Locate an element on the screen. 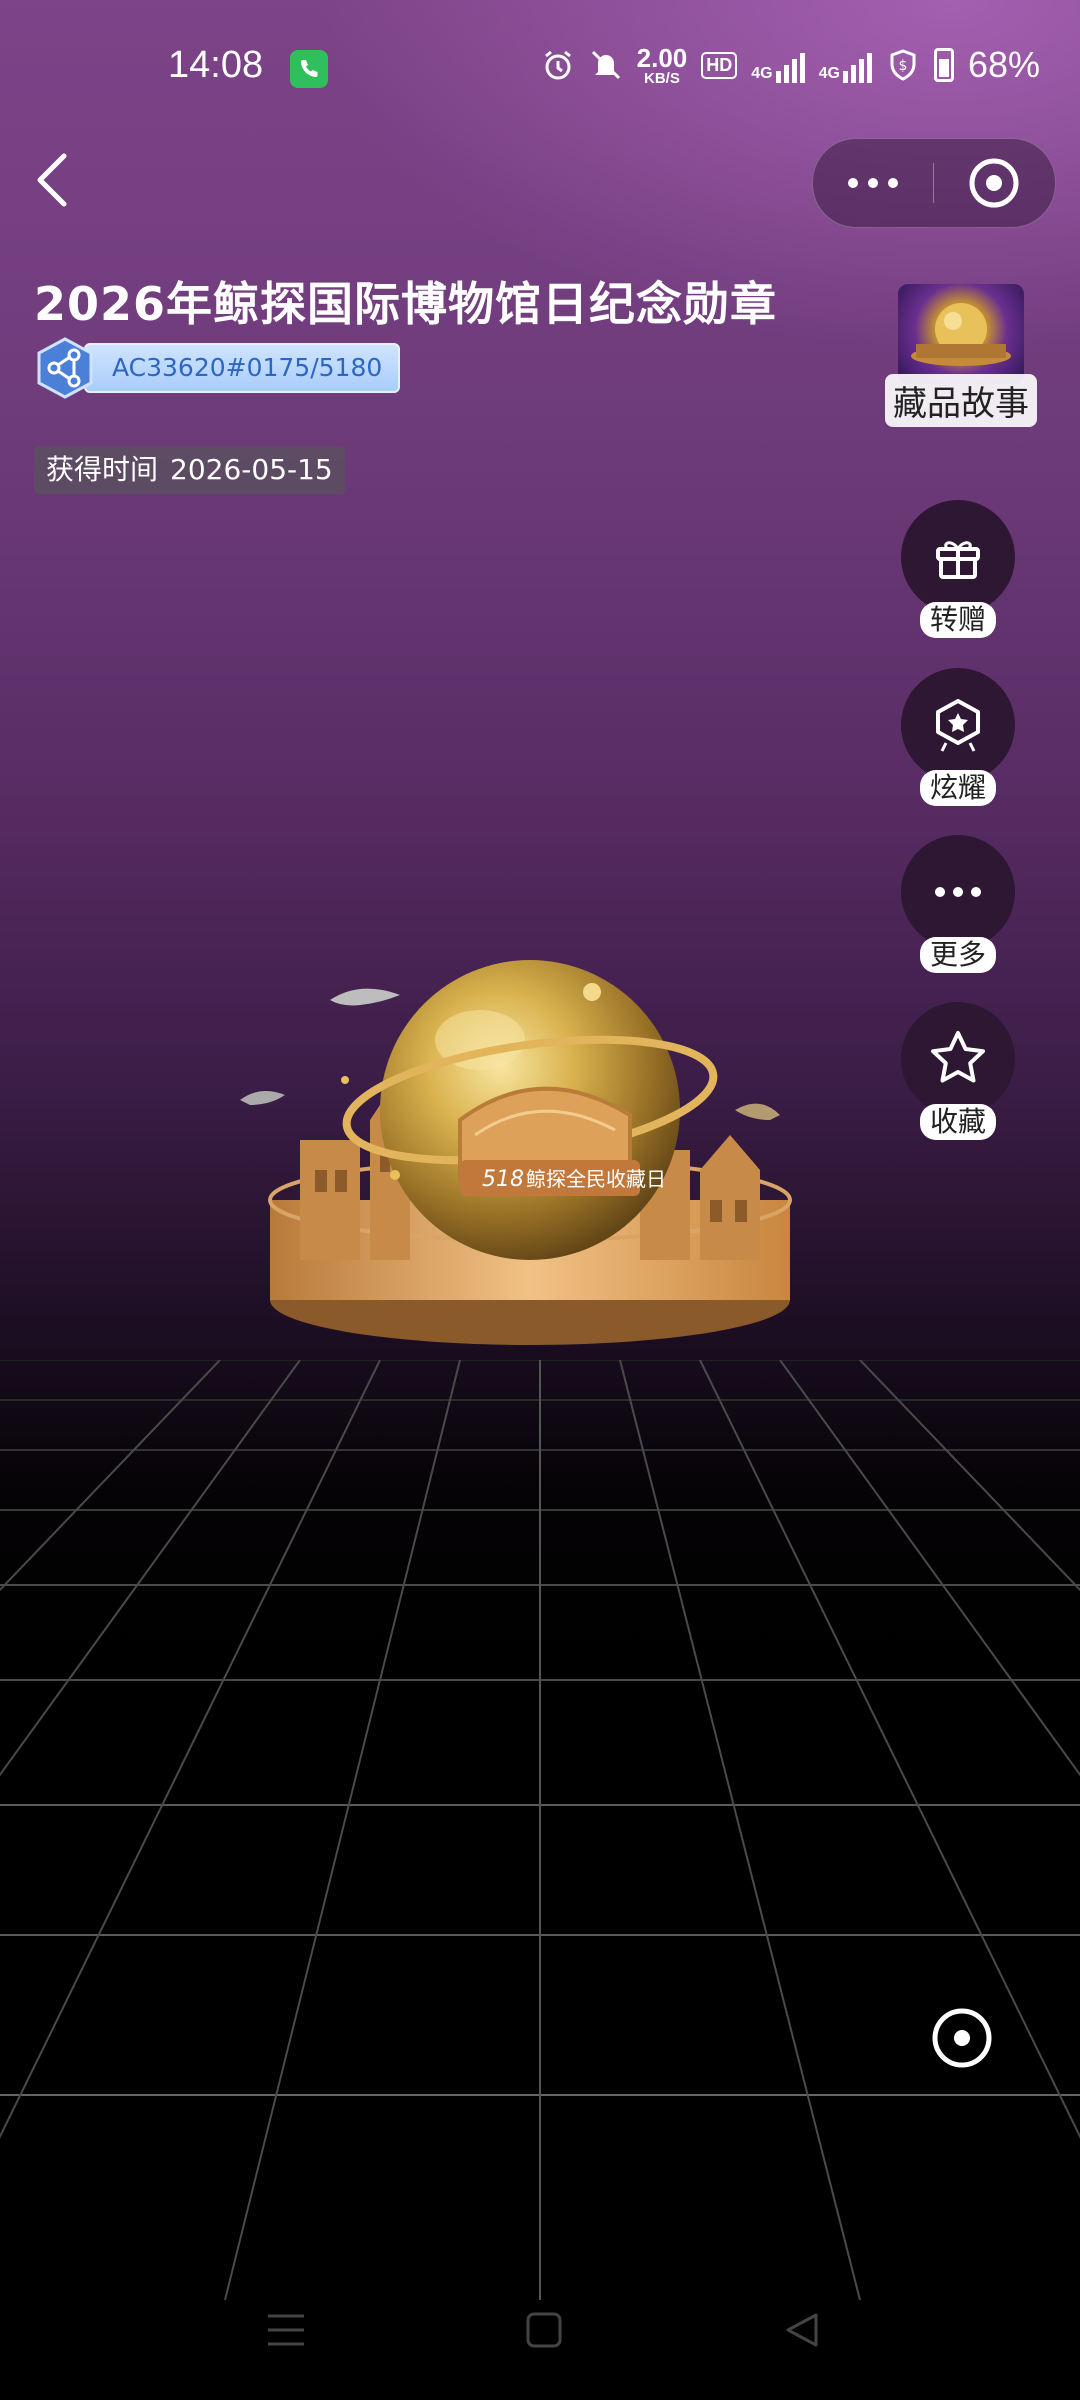  status-bar: 14:08 2.00 KB/S HD 4G 4G $ 68% is located at coordinates (540, 65).